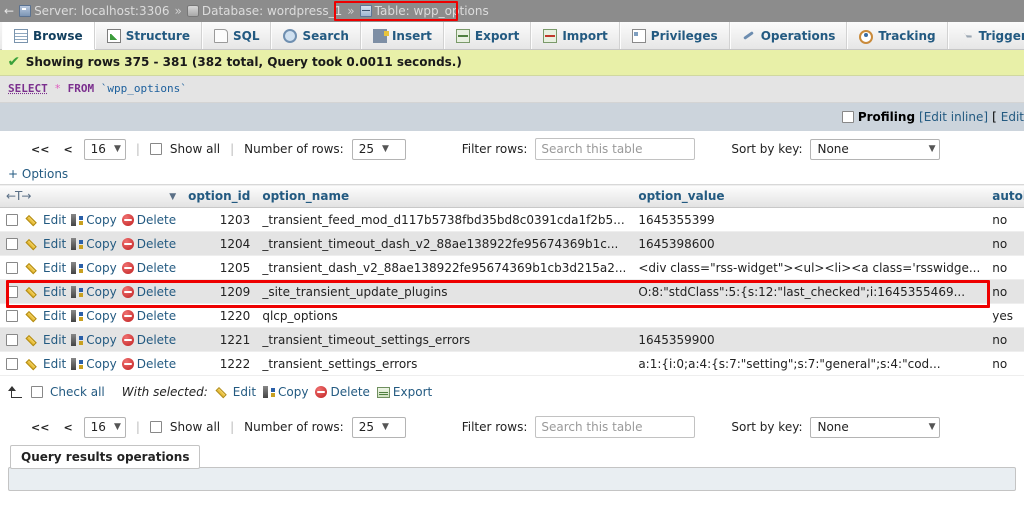 Image resolution: width=1024 pixels, height=523 pixels. I want to click on tab-triggers: Triggers, so click(985, 35).